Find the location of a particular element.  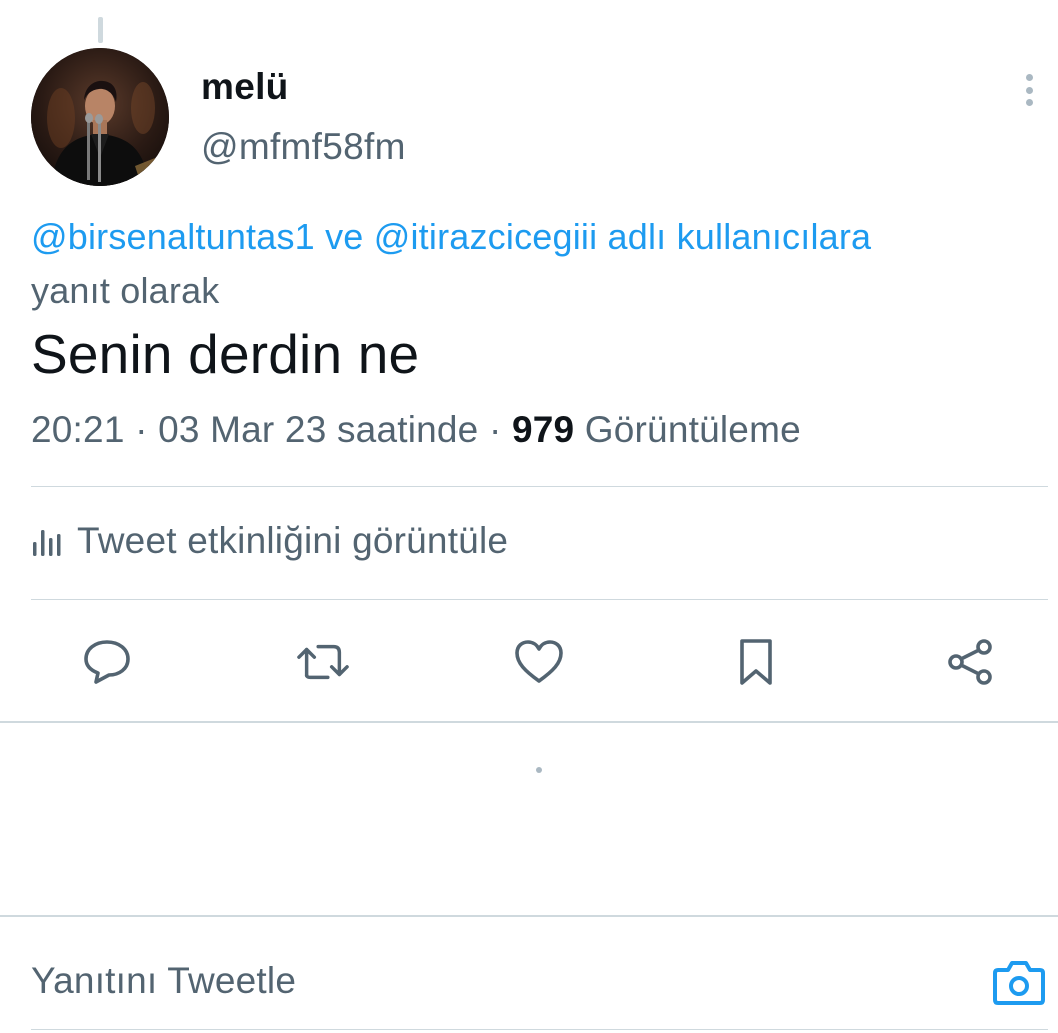

reply-button is located at coordinates (107, 662).